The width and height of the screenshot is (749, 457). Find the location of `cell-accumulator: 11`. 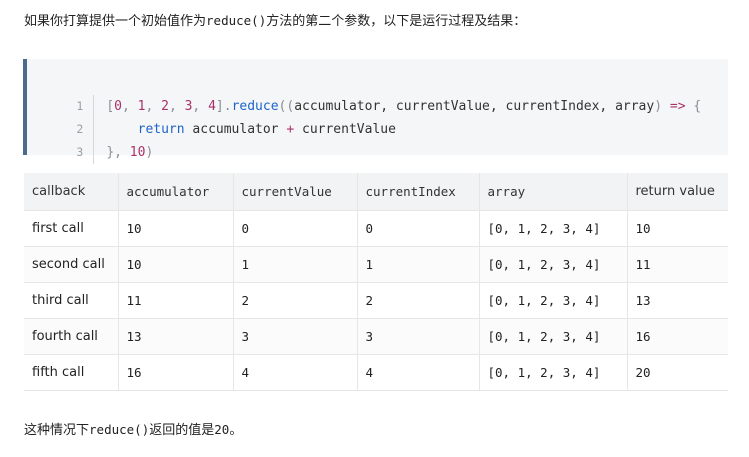

cell-accumulator: 11 is located at coordinates (176, 300).